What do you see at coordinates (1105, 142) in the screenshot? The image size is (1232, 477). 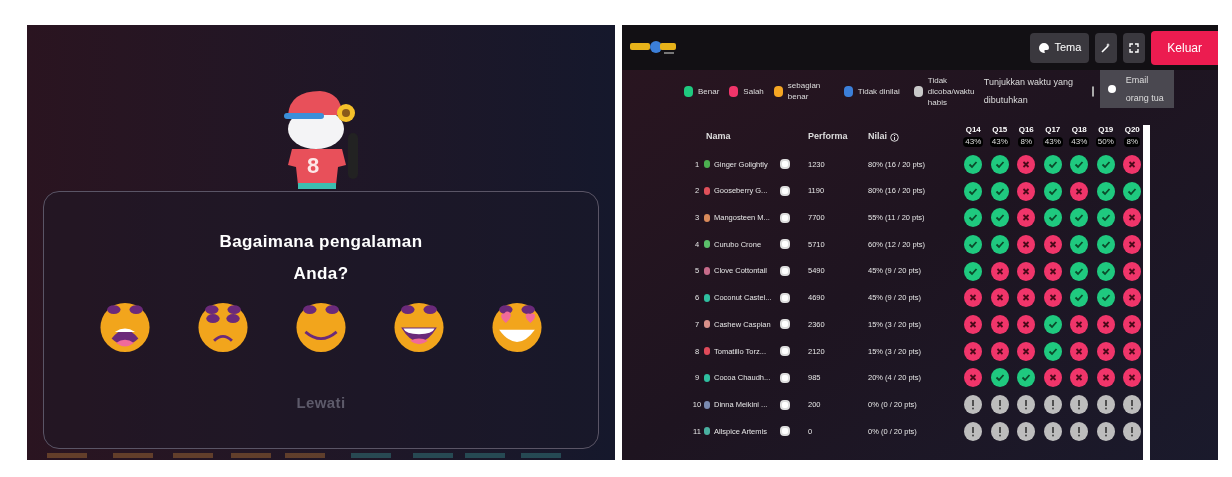 I see `percent-badge: 50%` at bounding box center [1105, 142].